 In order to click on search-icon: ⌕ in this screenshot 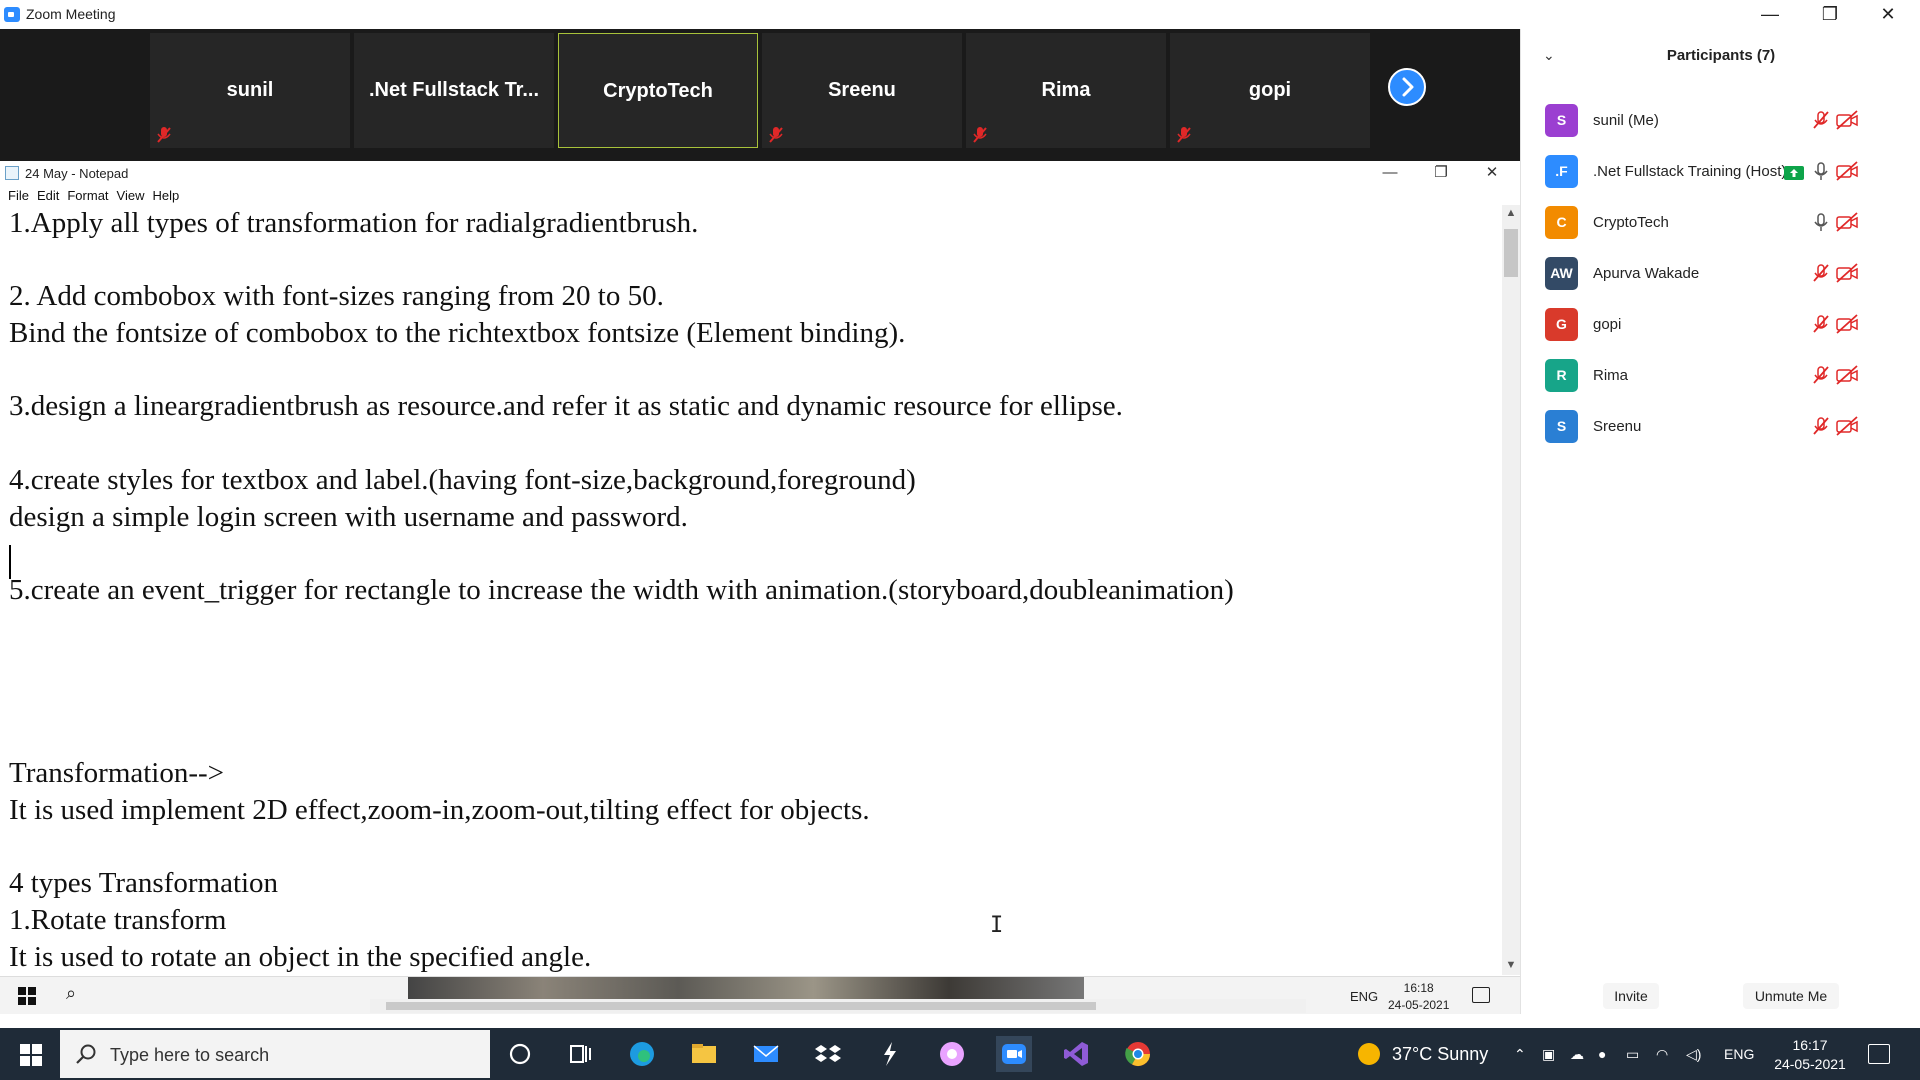, I will do `click(71, 993)`.